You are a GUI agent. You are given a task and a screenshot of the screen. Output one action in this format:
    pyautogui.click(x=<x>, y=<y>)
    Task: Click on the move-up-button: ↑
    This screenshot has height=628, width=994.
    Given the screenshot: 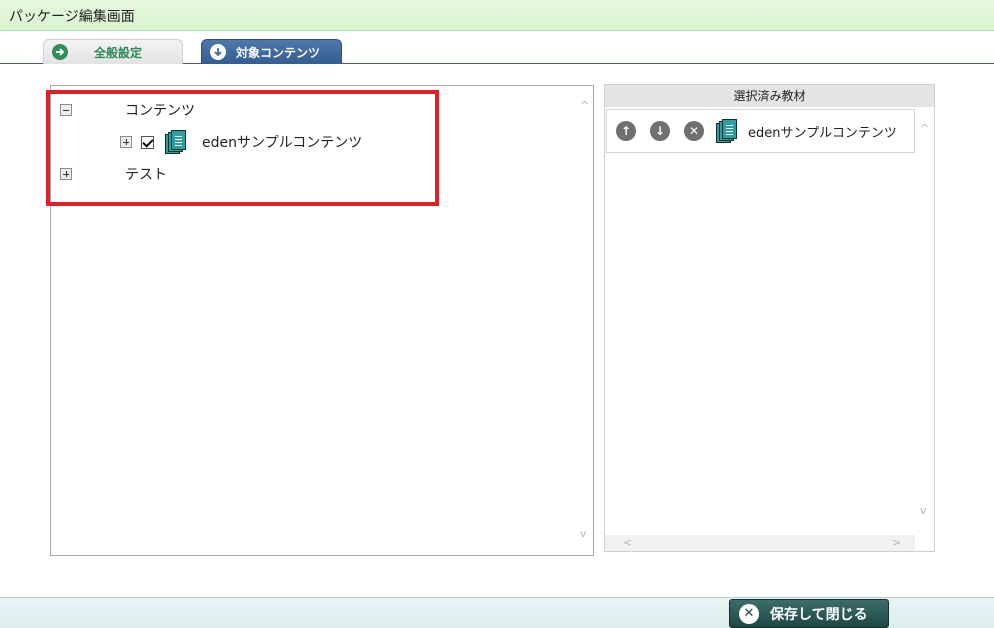 What is the action you would take?
    pyautogui.click(x=626, y=131)
    